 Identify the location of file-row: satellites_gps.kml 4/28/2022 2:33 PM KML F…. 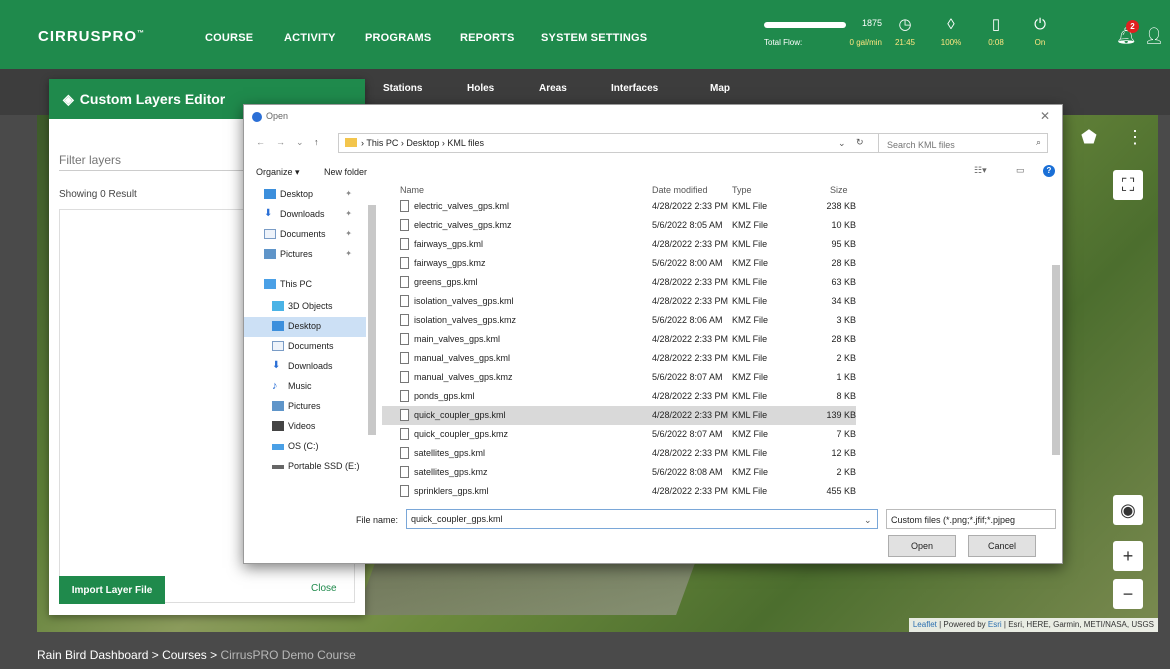
(619, 453).